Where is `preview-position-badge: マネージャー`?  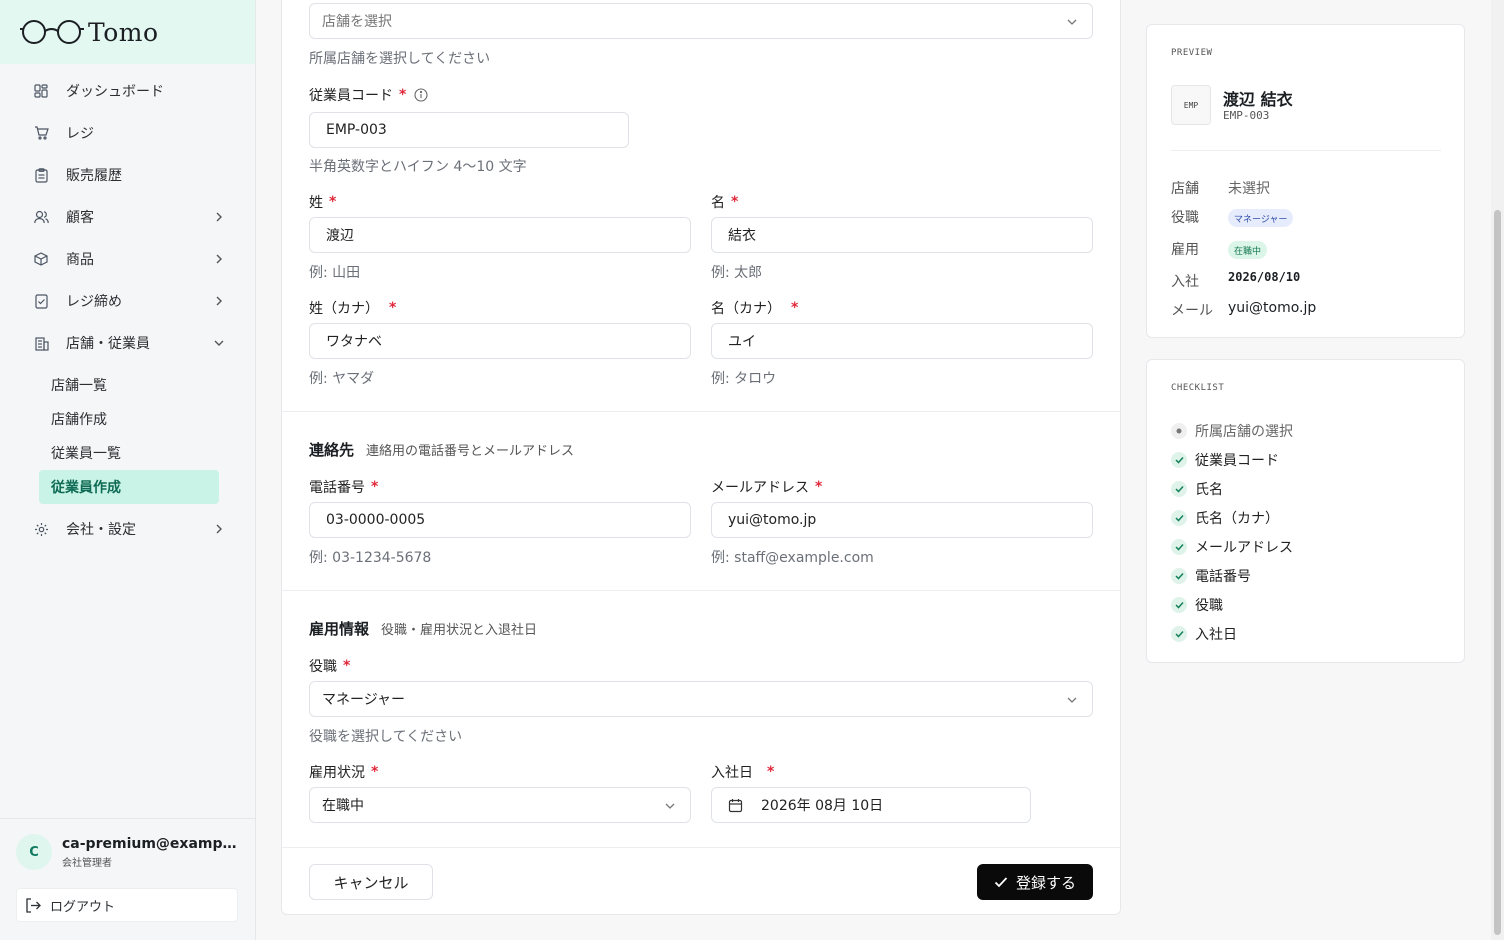
preview-position-badge: マネージャー is located at coordinates (1261, 218).